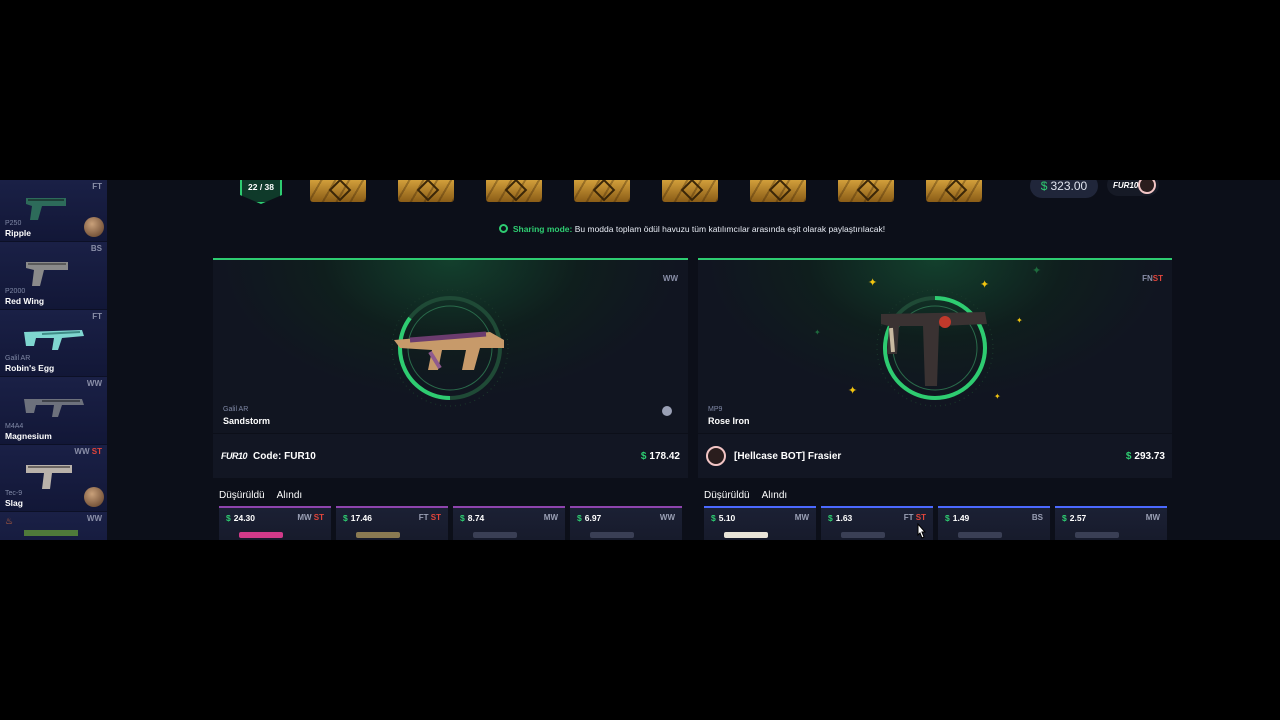 The image size is (1280, 720). I want to click on sidebar-item: WW ST Tec-9 Slag, so click(53, 478).